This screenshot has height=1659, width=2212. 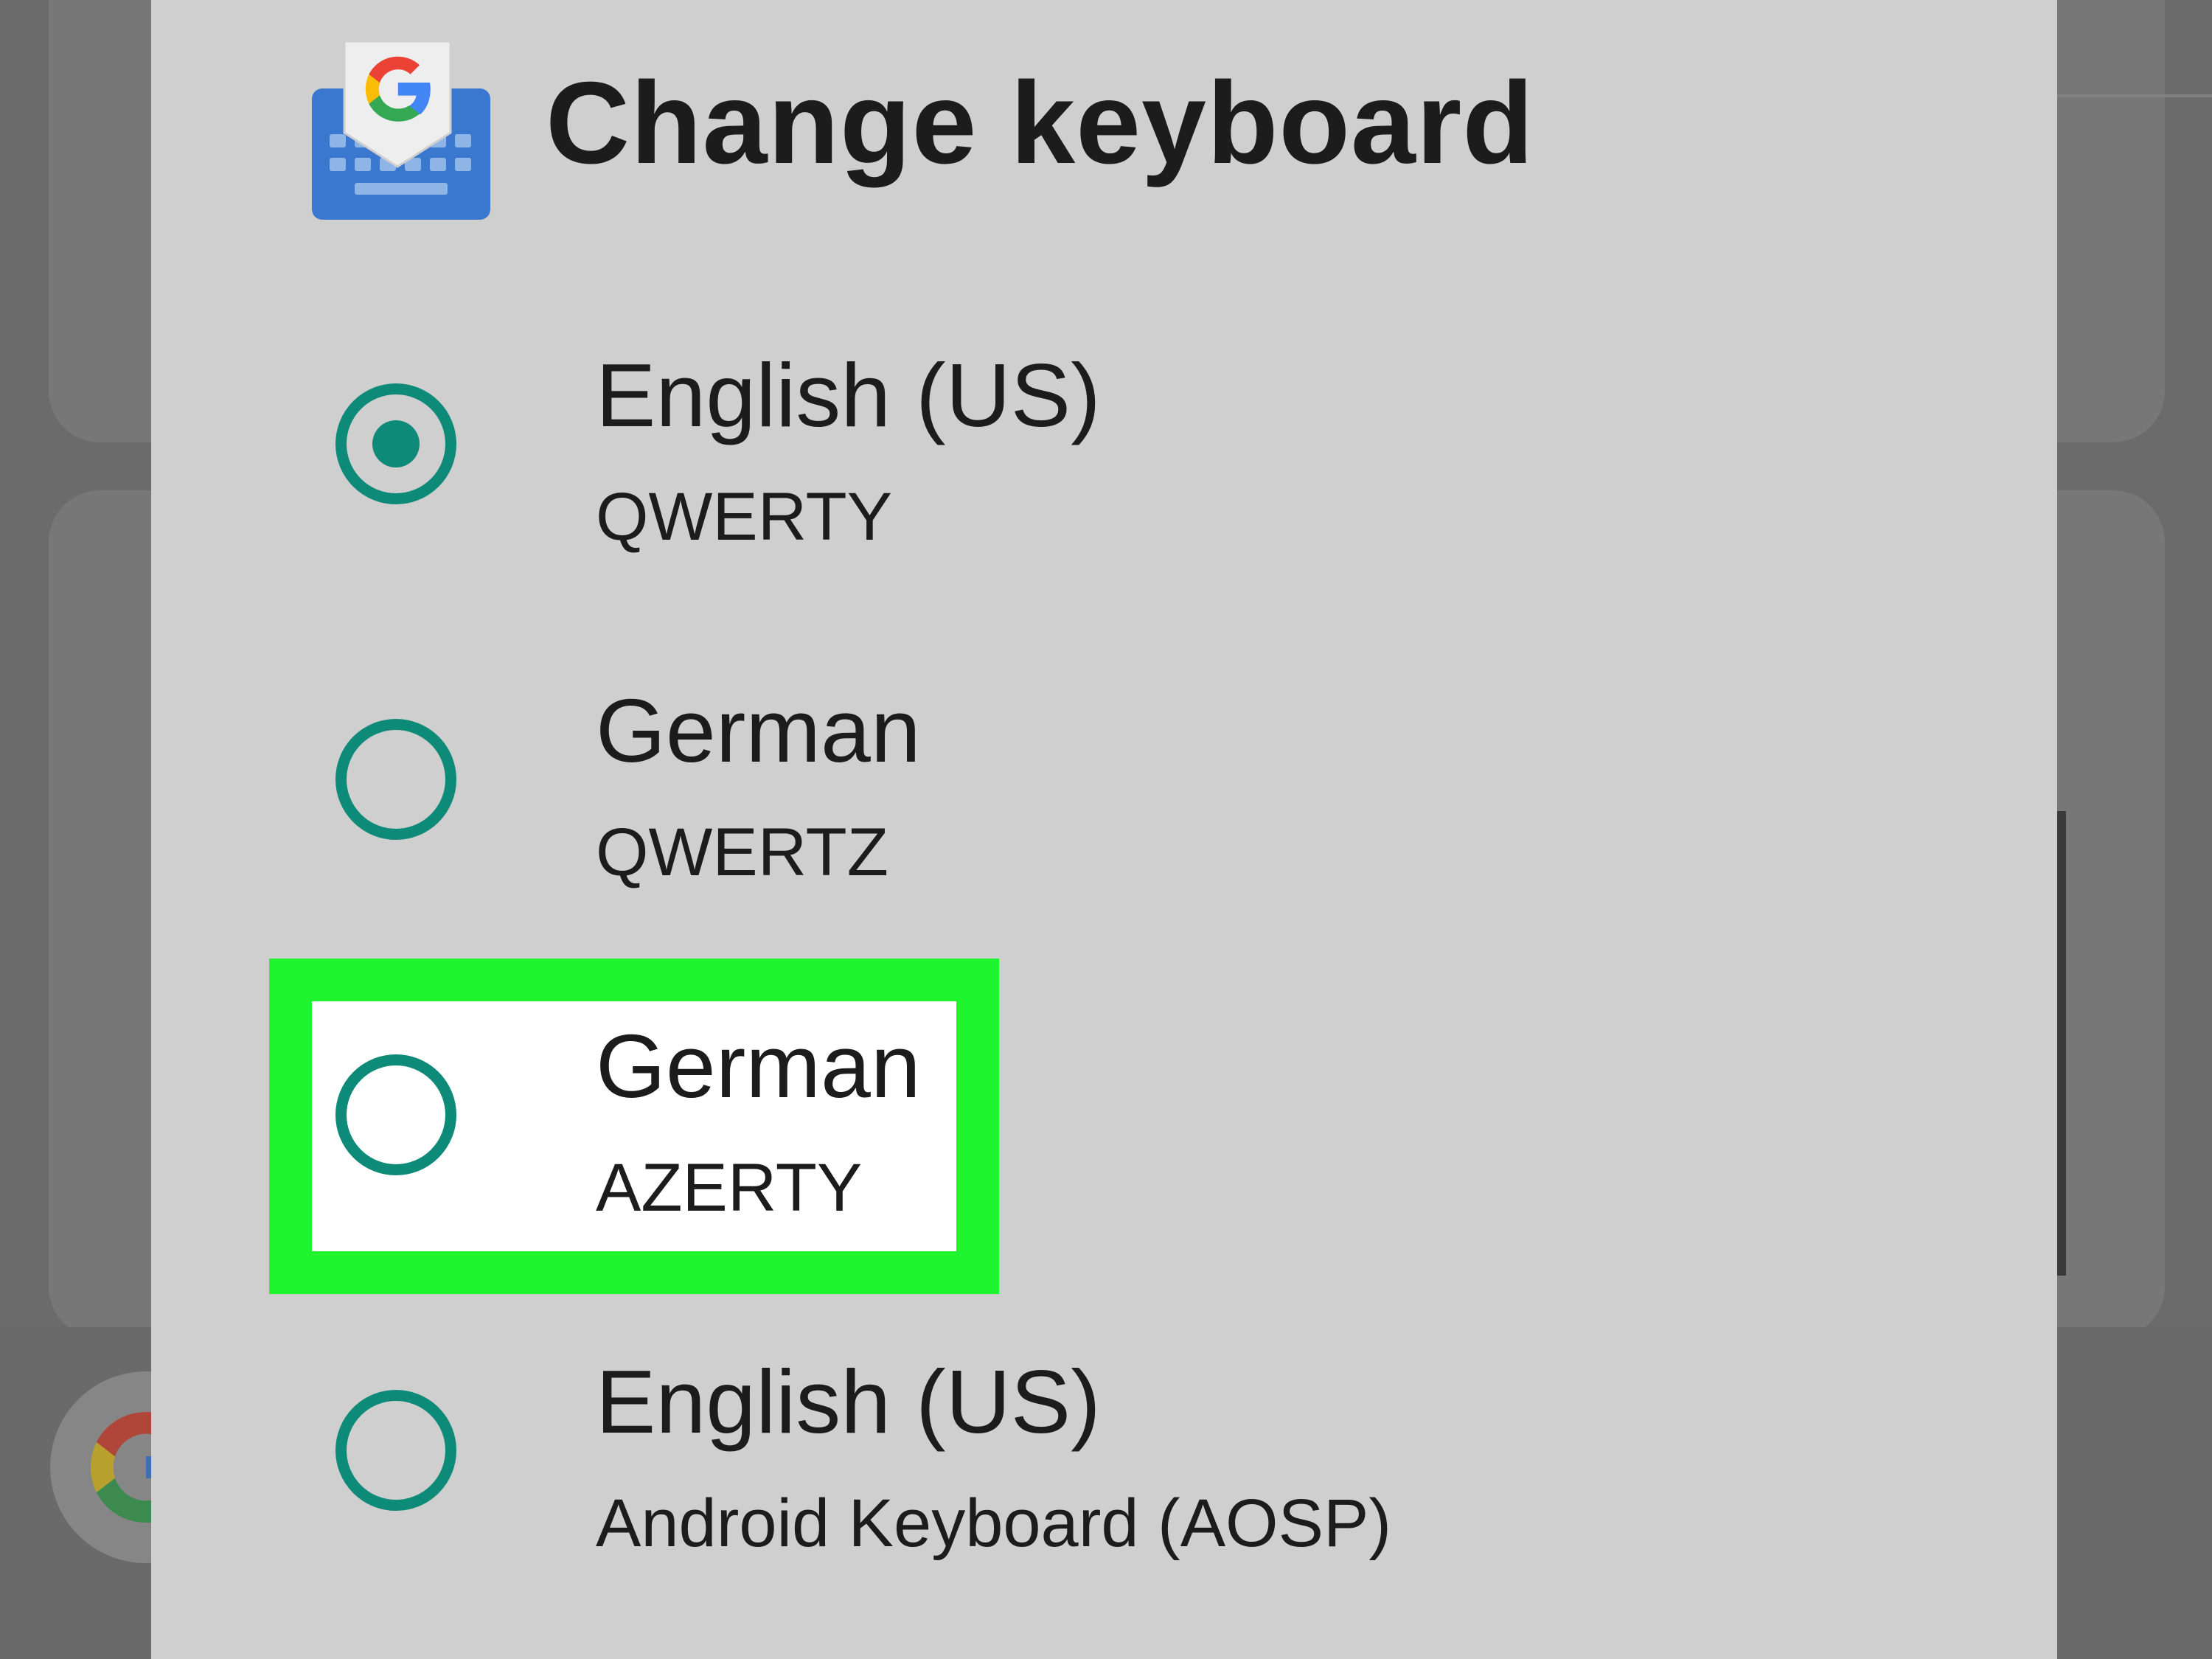 What do you see at coordinates (2134, 95) in the screenshot?
I see `background-divider` at bounding box center [2134, 95].